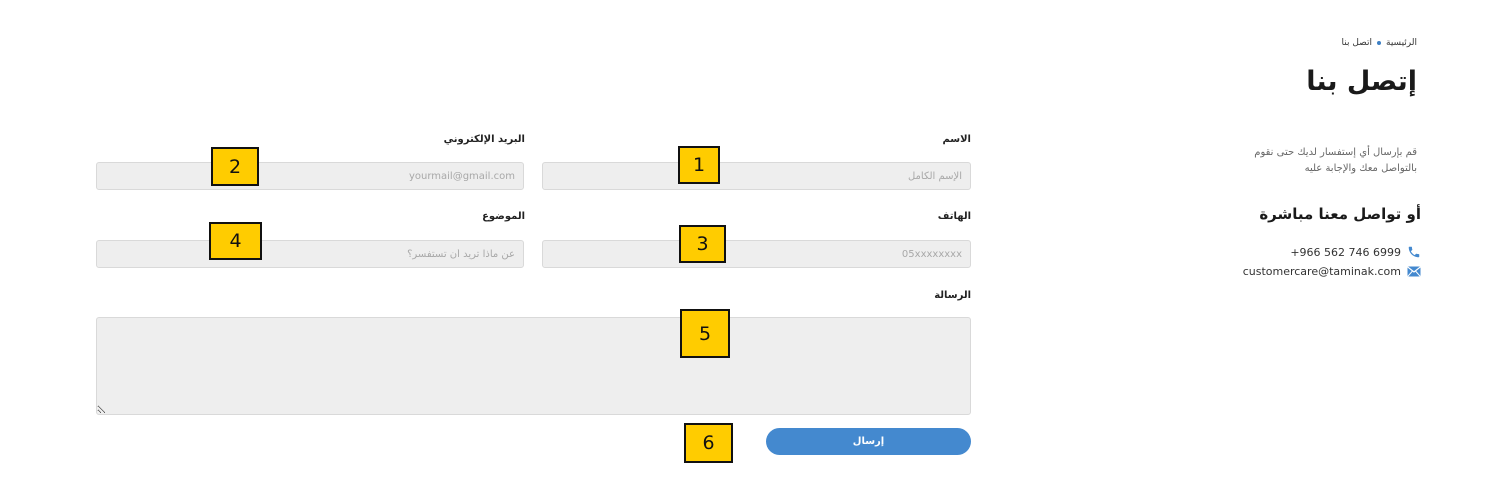  I want to click on phone-label: الهاتف, so click(954, 216).